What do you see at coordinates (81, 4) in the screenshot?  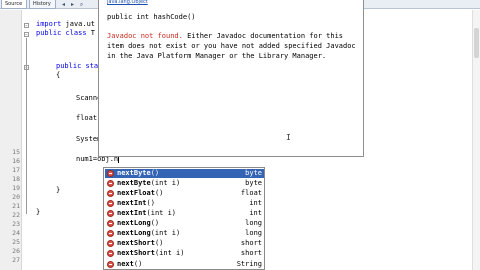 I see `search-icon: ⌕` at bounding box center [81, 4].